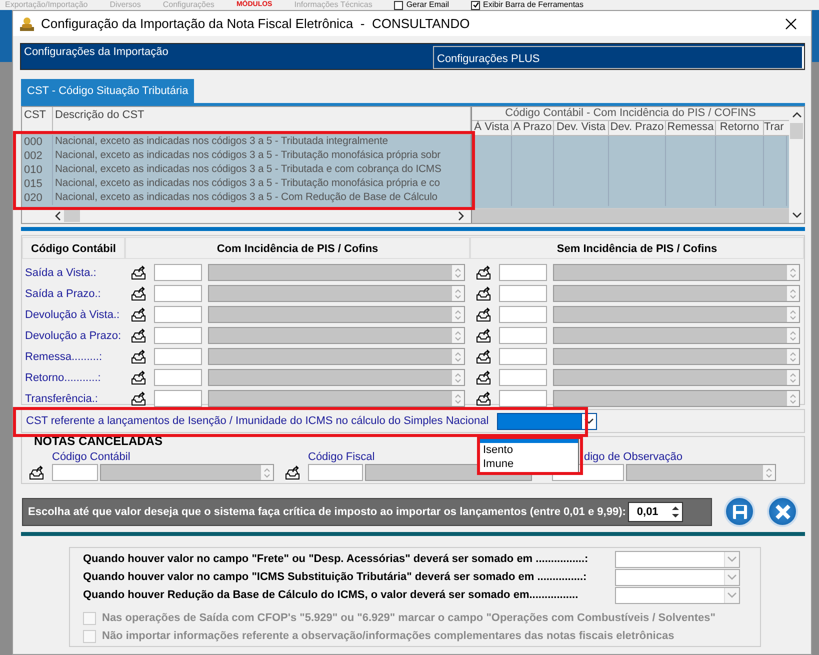 The height and width of the screenshot is (655, 819). I want to click on field-label: CST referente a lançamentos de Isenção / Imunidade do ICMS no cálculo do Simples Nacional, so click(257, 421).